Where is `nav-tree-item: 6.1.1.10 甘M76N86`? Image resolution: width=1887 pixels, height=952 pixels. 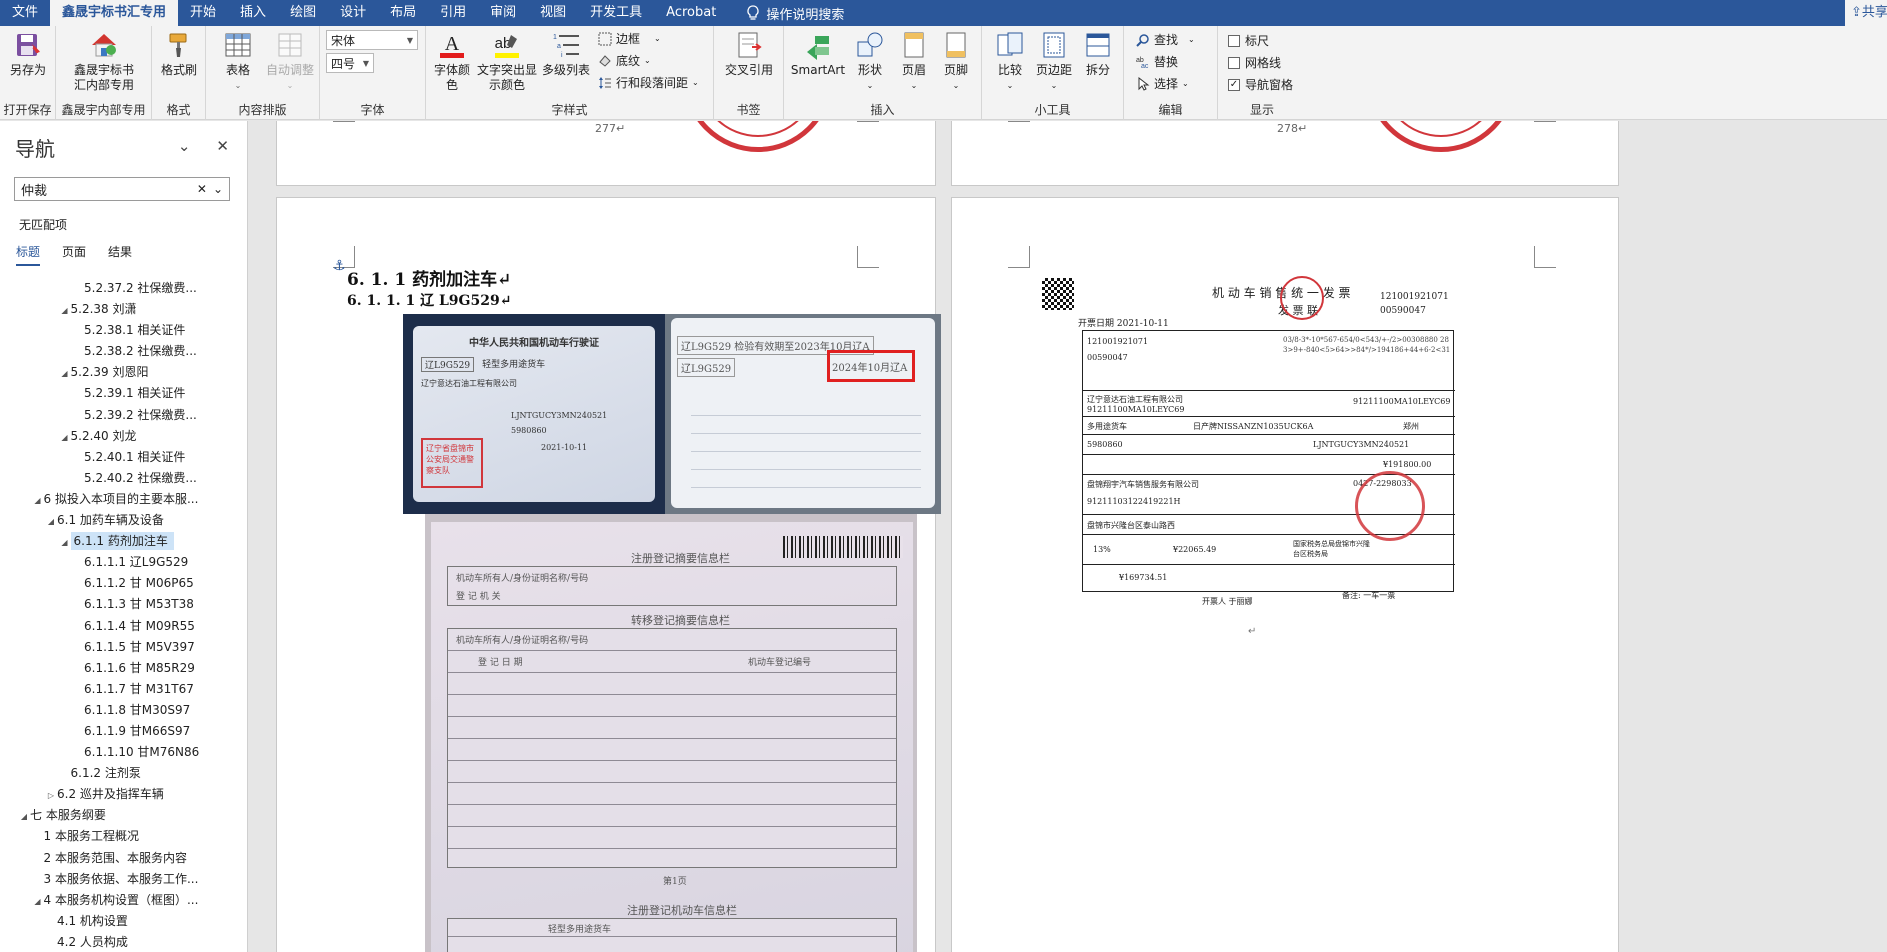 nav-tree-item: 6.1.1.10 甘M76N86 is located at coordinates (123, 752).